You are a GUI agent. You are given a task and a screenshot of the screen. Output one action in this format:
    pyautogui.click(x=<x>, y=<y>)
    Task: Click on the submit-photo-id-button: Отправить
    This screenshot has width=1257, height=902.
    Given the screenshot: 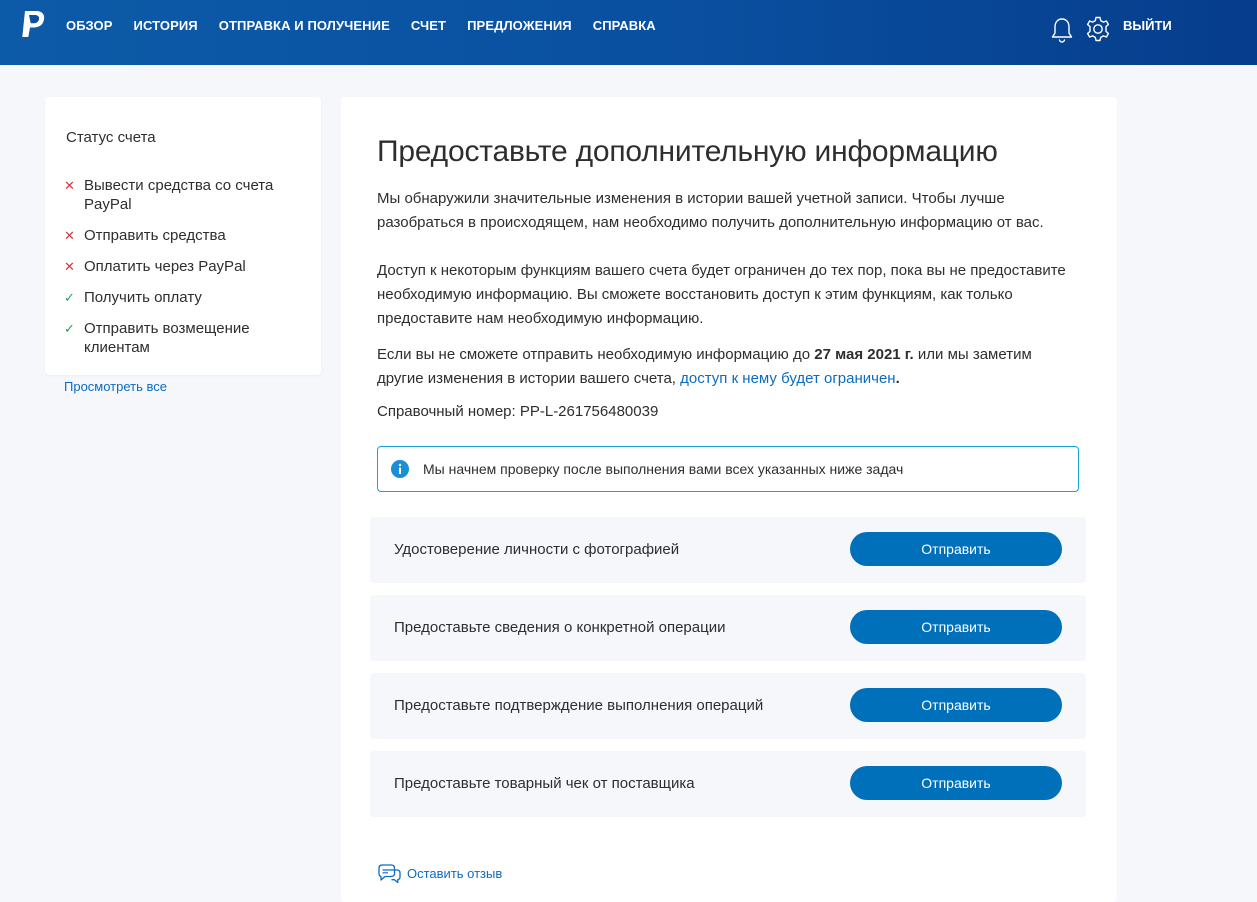 What is the action you would take?
    pyautogui.click(x=956, y=549)
    